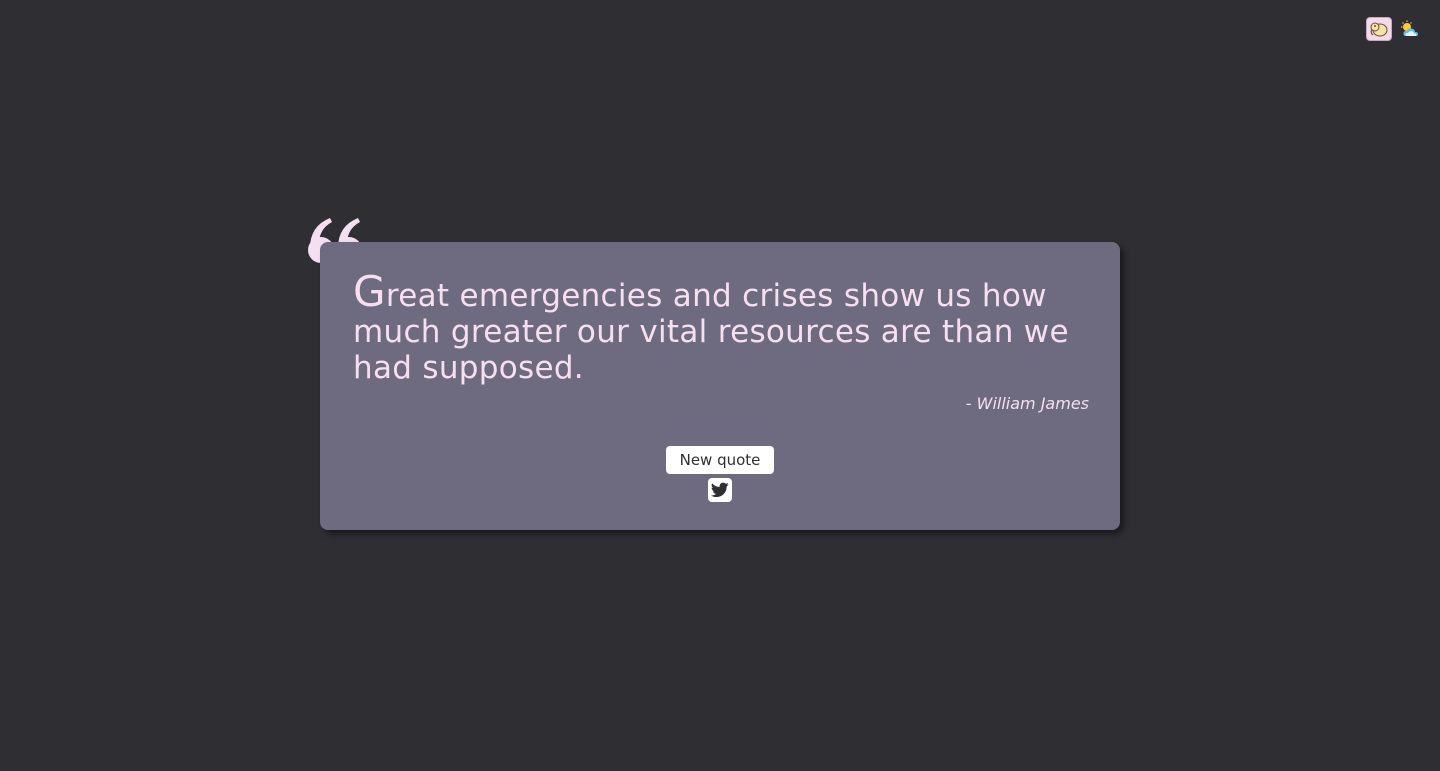  What do you see at coordinates (720, 460) in the screenshot?
I see `new-quote-button: New quote` at bounding box center [720, 460].